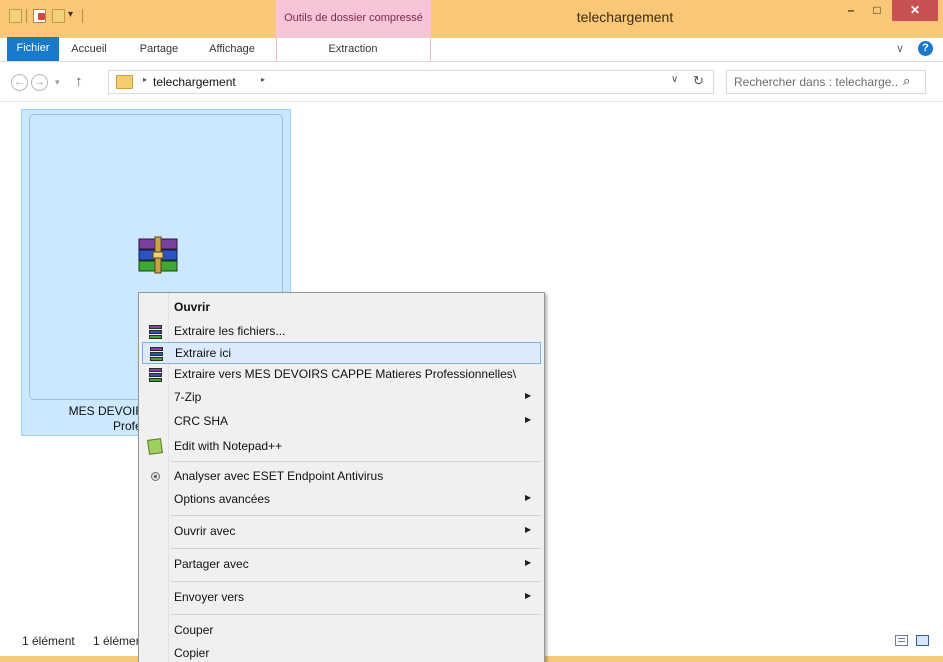  I want to click on contextual-tab-group: Outils de dossier compressé, so click(353, 19).